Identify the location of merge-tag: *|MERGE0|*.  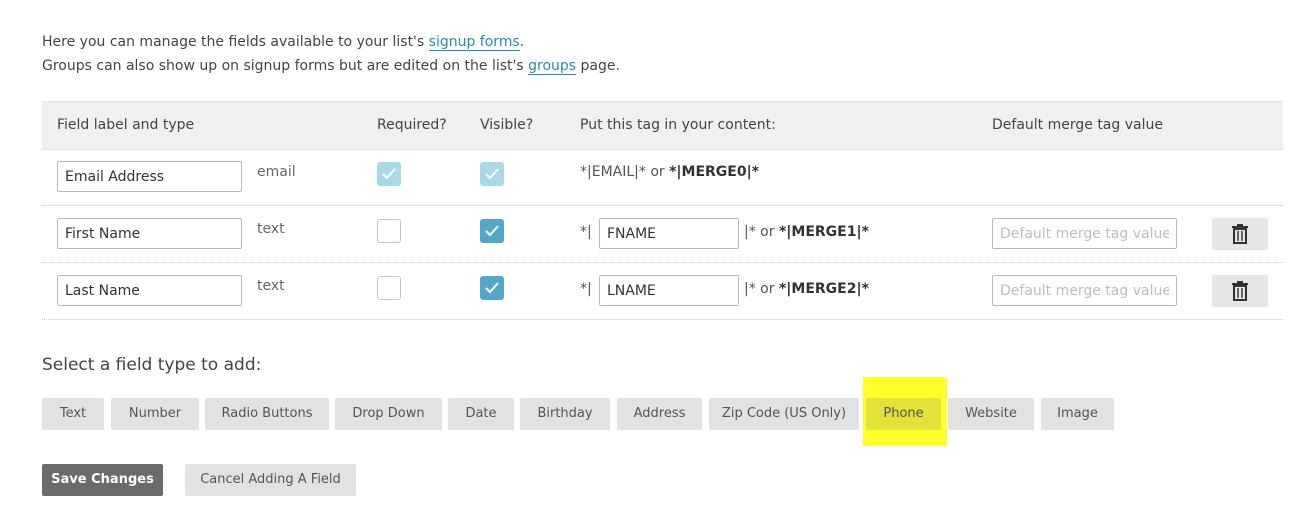
(714, 172).